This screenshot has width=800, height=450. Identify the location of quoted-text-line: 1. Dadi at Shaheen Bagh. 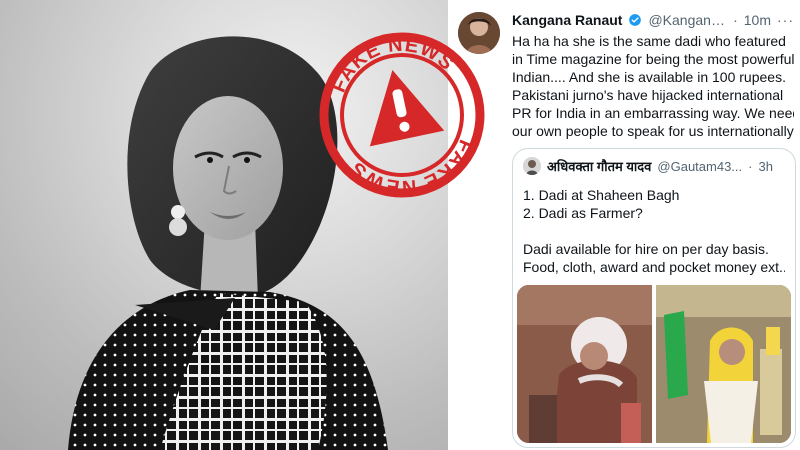
(601, 195).